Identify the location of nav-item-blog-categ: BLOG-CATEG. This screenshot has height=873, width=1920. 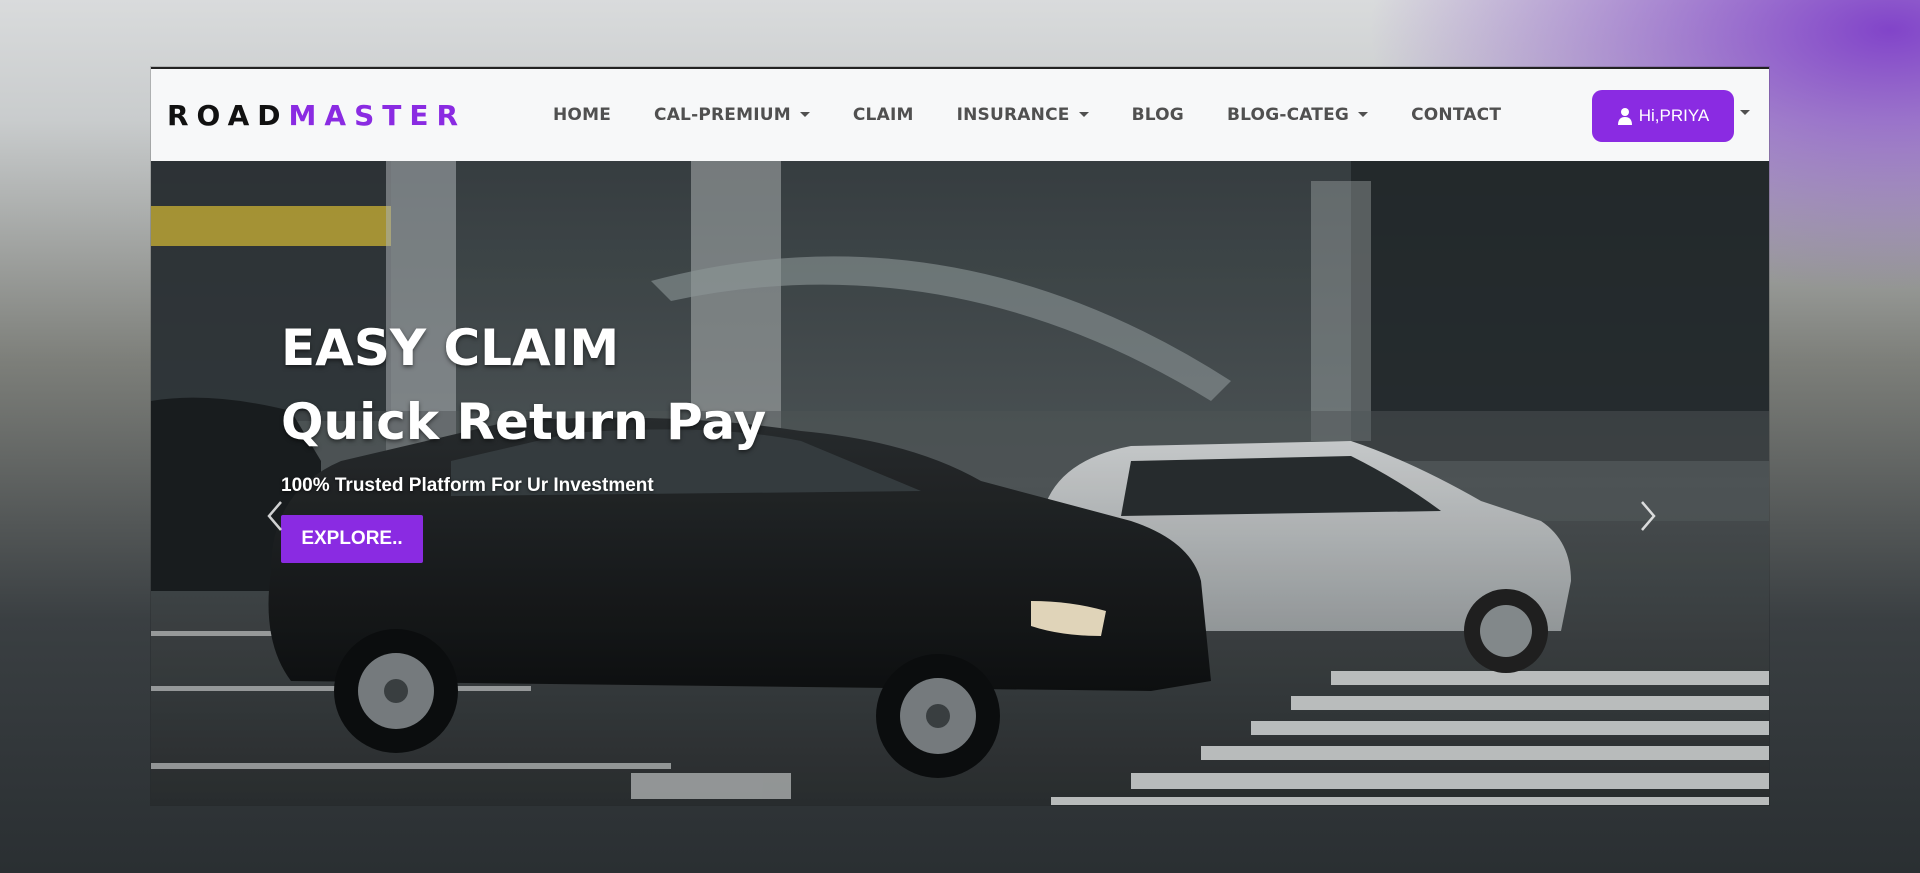
(1297, 115).